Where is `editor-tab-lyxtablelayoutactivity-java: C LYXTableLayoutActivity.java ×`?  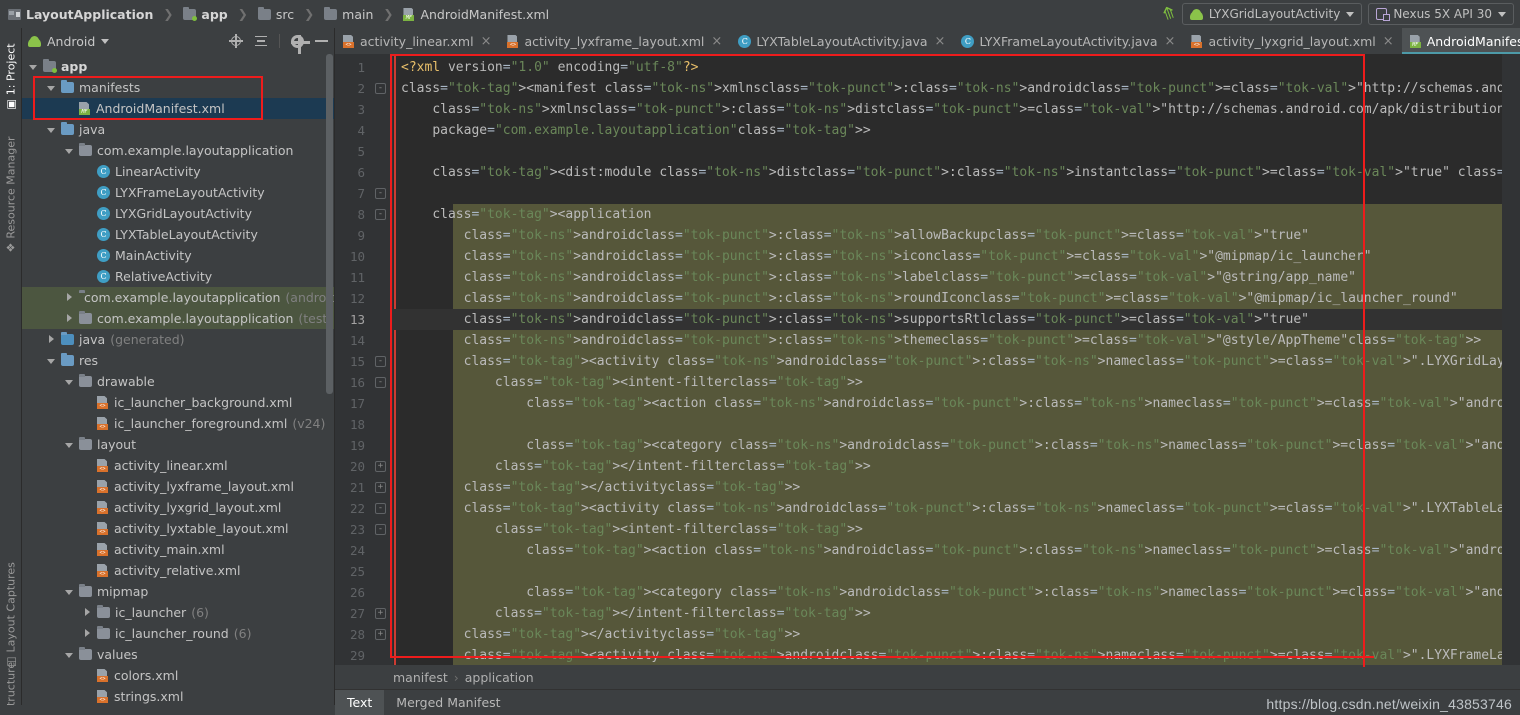 editor-tab-lyxtablelayoutactivity-java: C LYXTableLayoutActivity.java × is located at coordinates (841, 41).